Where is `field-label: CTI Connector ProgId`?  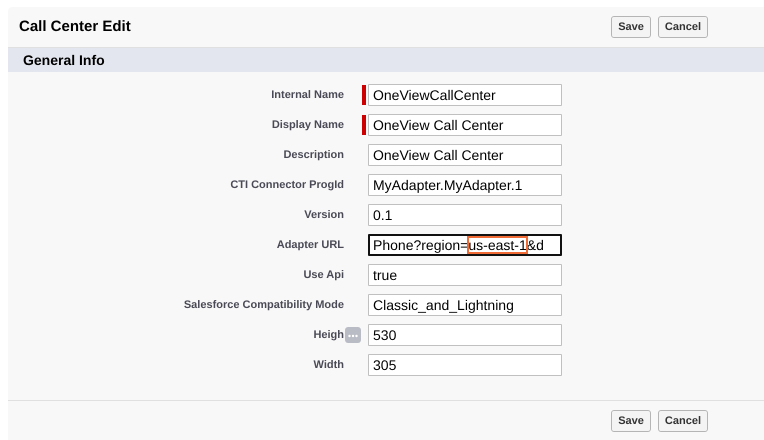
field-label: CTI Connector ProgId is located at coordinates (287, 185).